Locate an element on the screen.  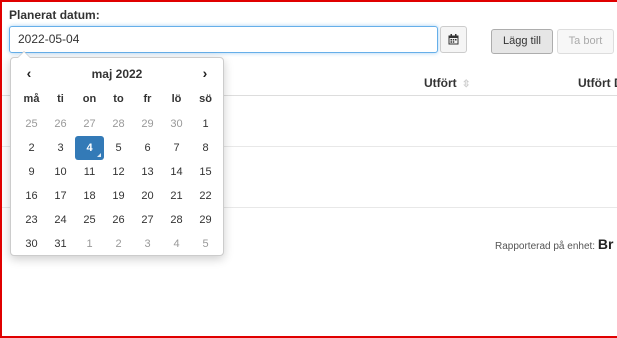
day-cell: 16 is located at coordinates (31, 196).